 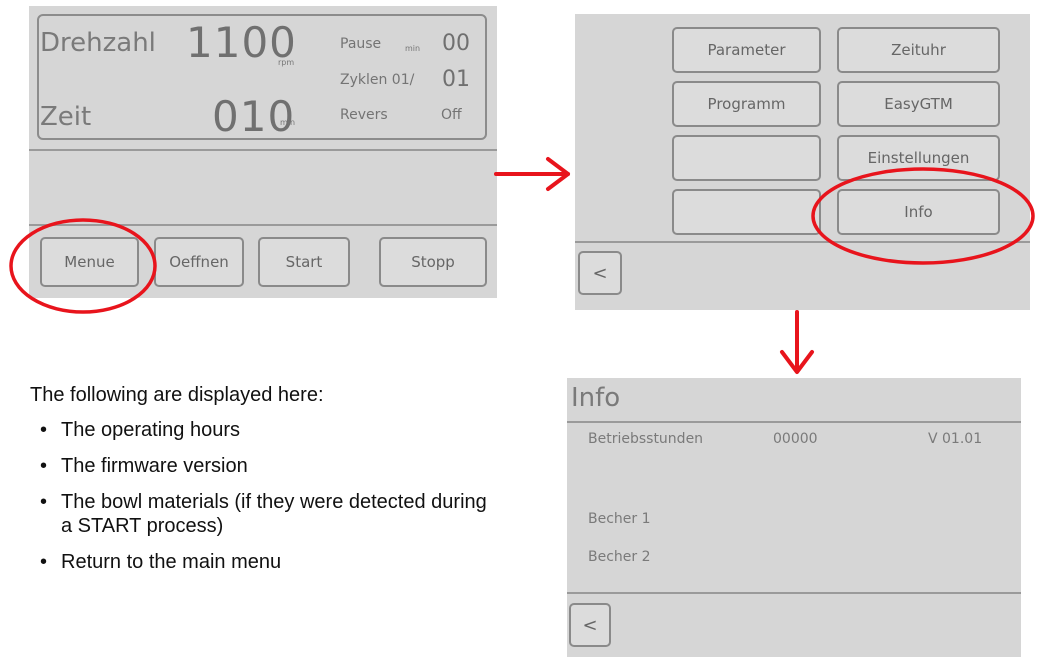 What do you see at coordinates (265, 430) in the screenshot?
I see `list-item: The operating hours` at bounding box center [265, 430].